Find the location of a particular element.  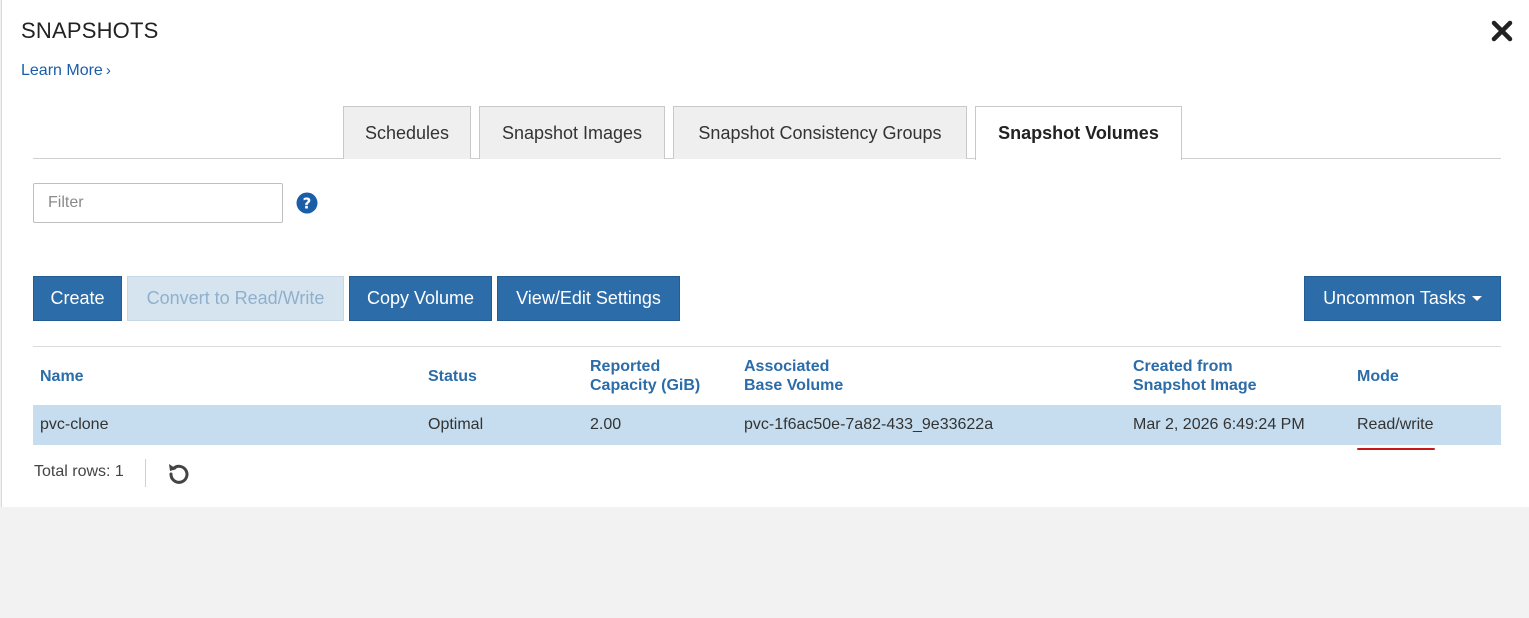

filter-input is located at coordinates (158, 203).